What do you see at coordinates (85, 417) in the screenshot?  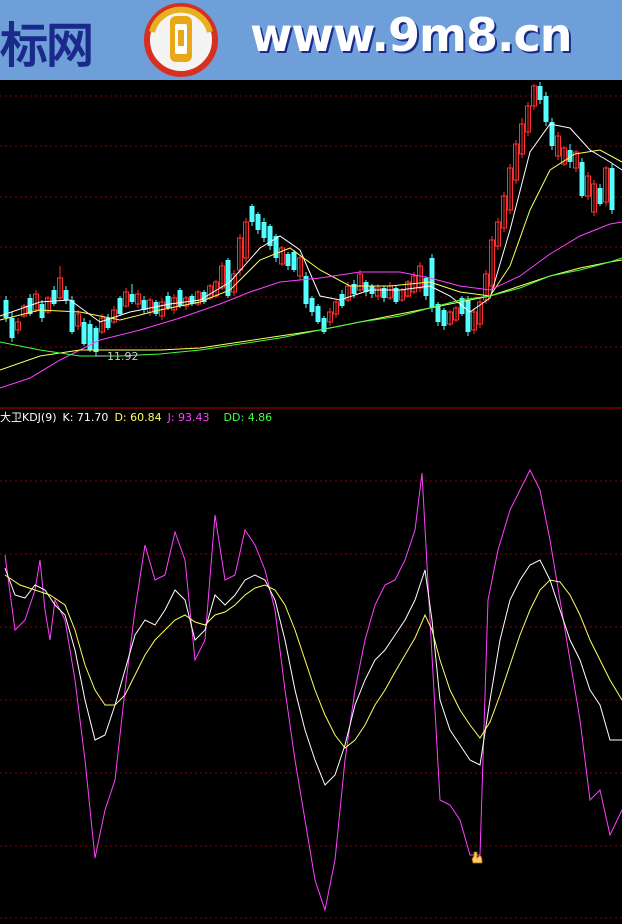 I see `kdj-k-value: K: 71.70` at bounding box center [85, 417].